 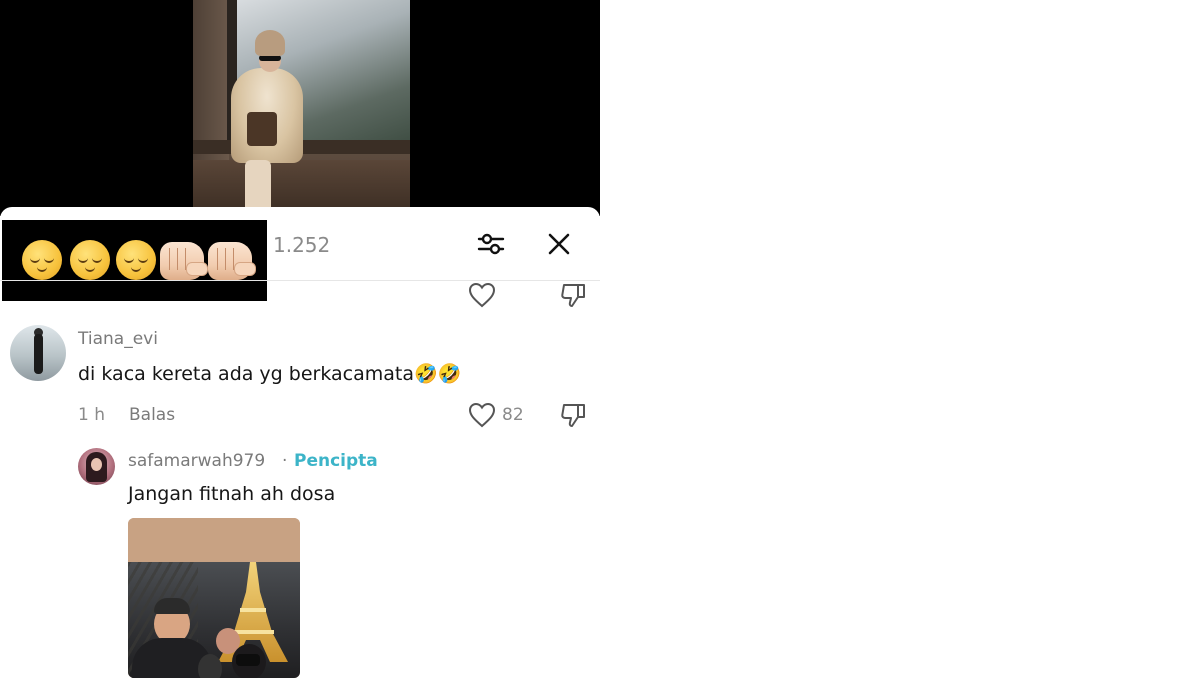 What do you see at coordinates (214, 638) in the screenshot?
I see `photo-people` at bounding box center [214, 638].